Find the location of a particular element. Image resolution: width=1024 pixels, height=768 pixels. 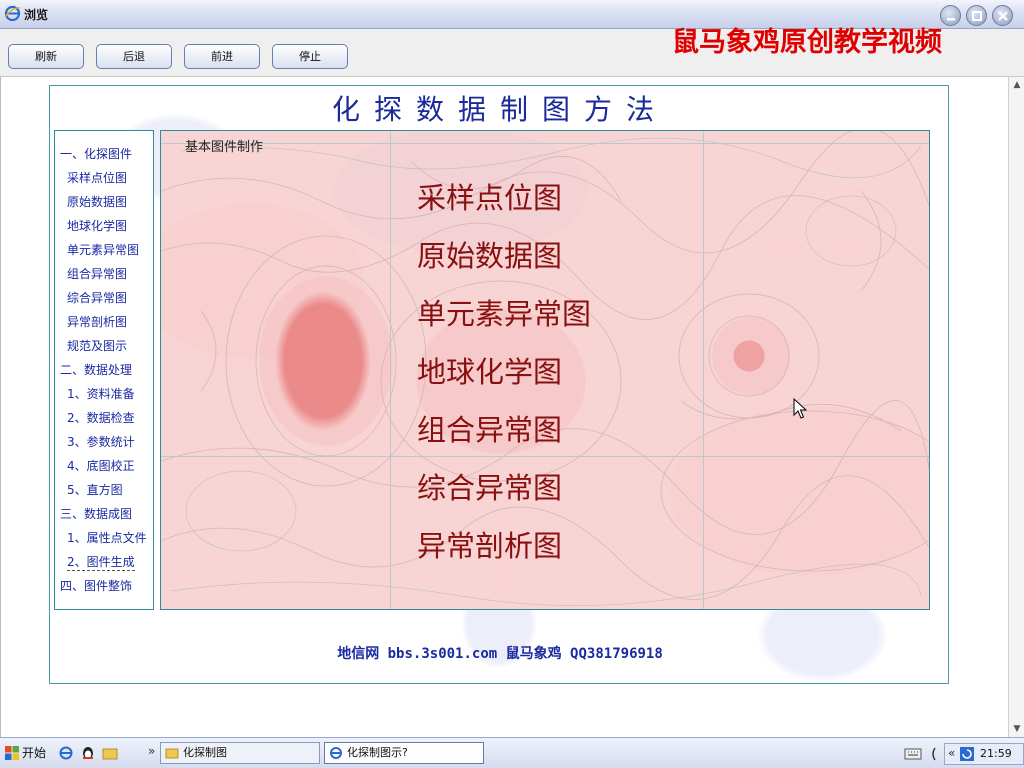

sidebar-item-point-file: 1、属性点文件 is located at coordinates (107, 537).